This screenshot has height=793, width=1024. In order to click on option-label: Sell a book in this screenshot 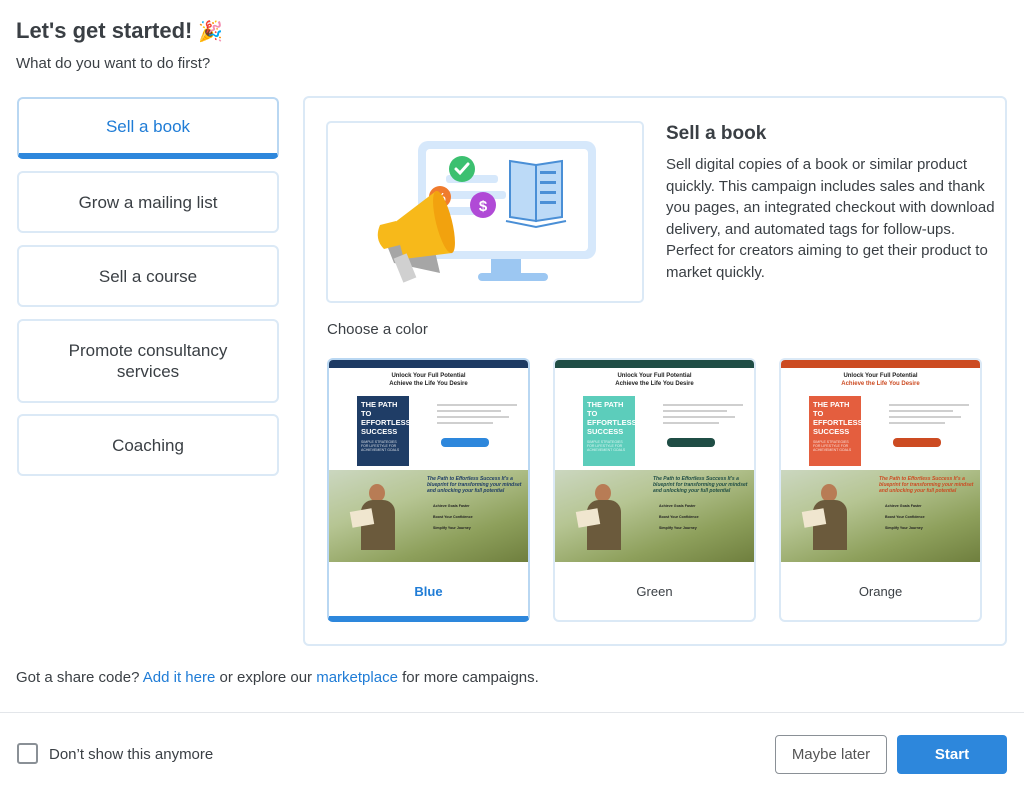, I will do `click(148, 126)`.